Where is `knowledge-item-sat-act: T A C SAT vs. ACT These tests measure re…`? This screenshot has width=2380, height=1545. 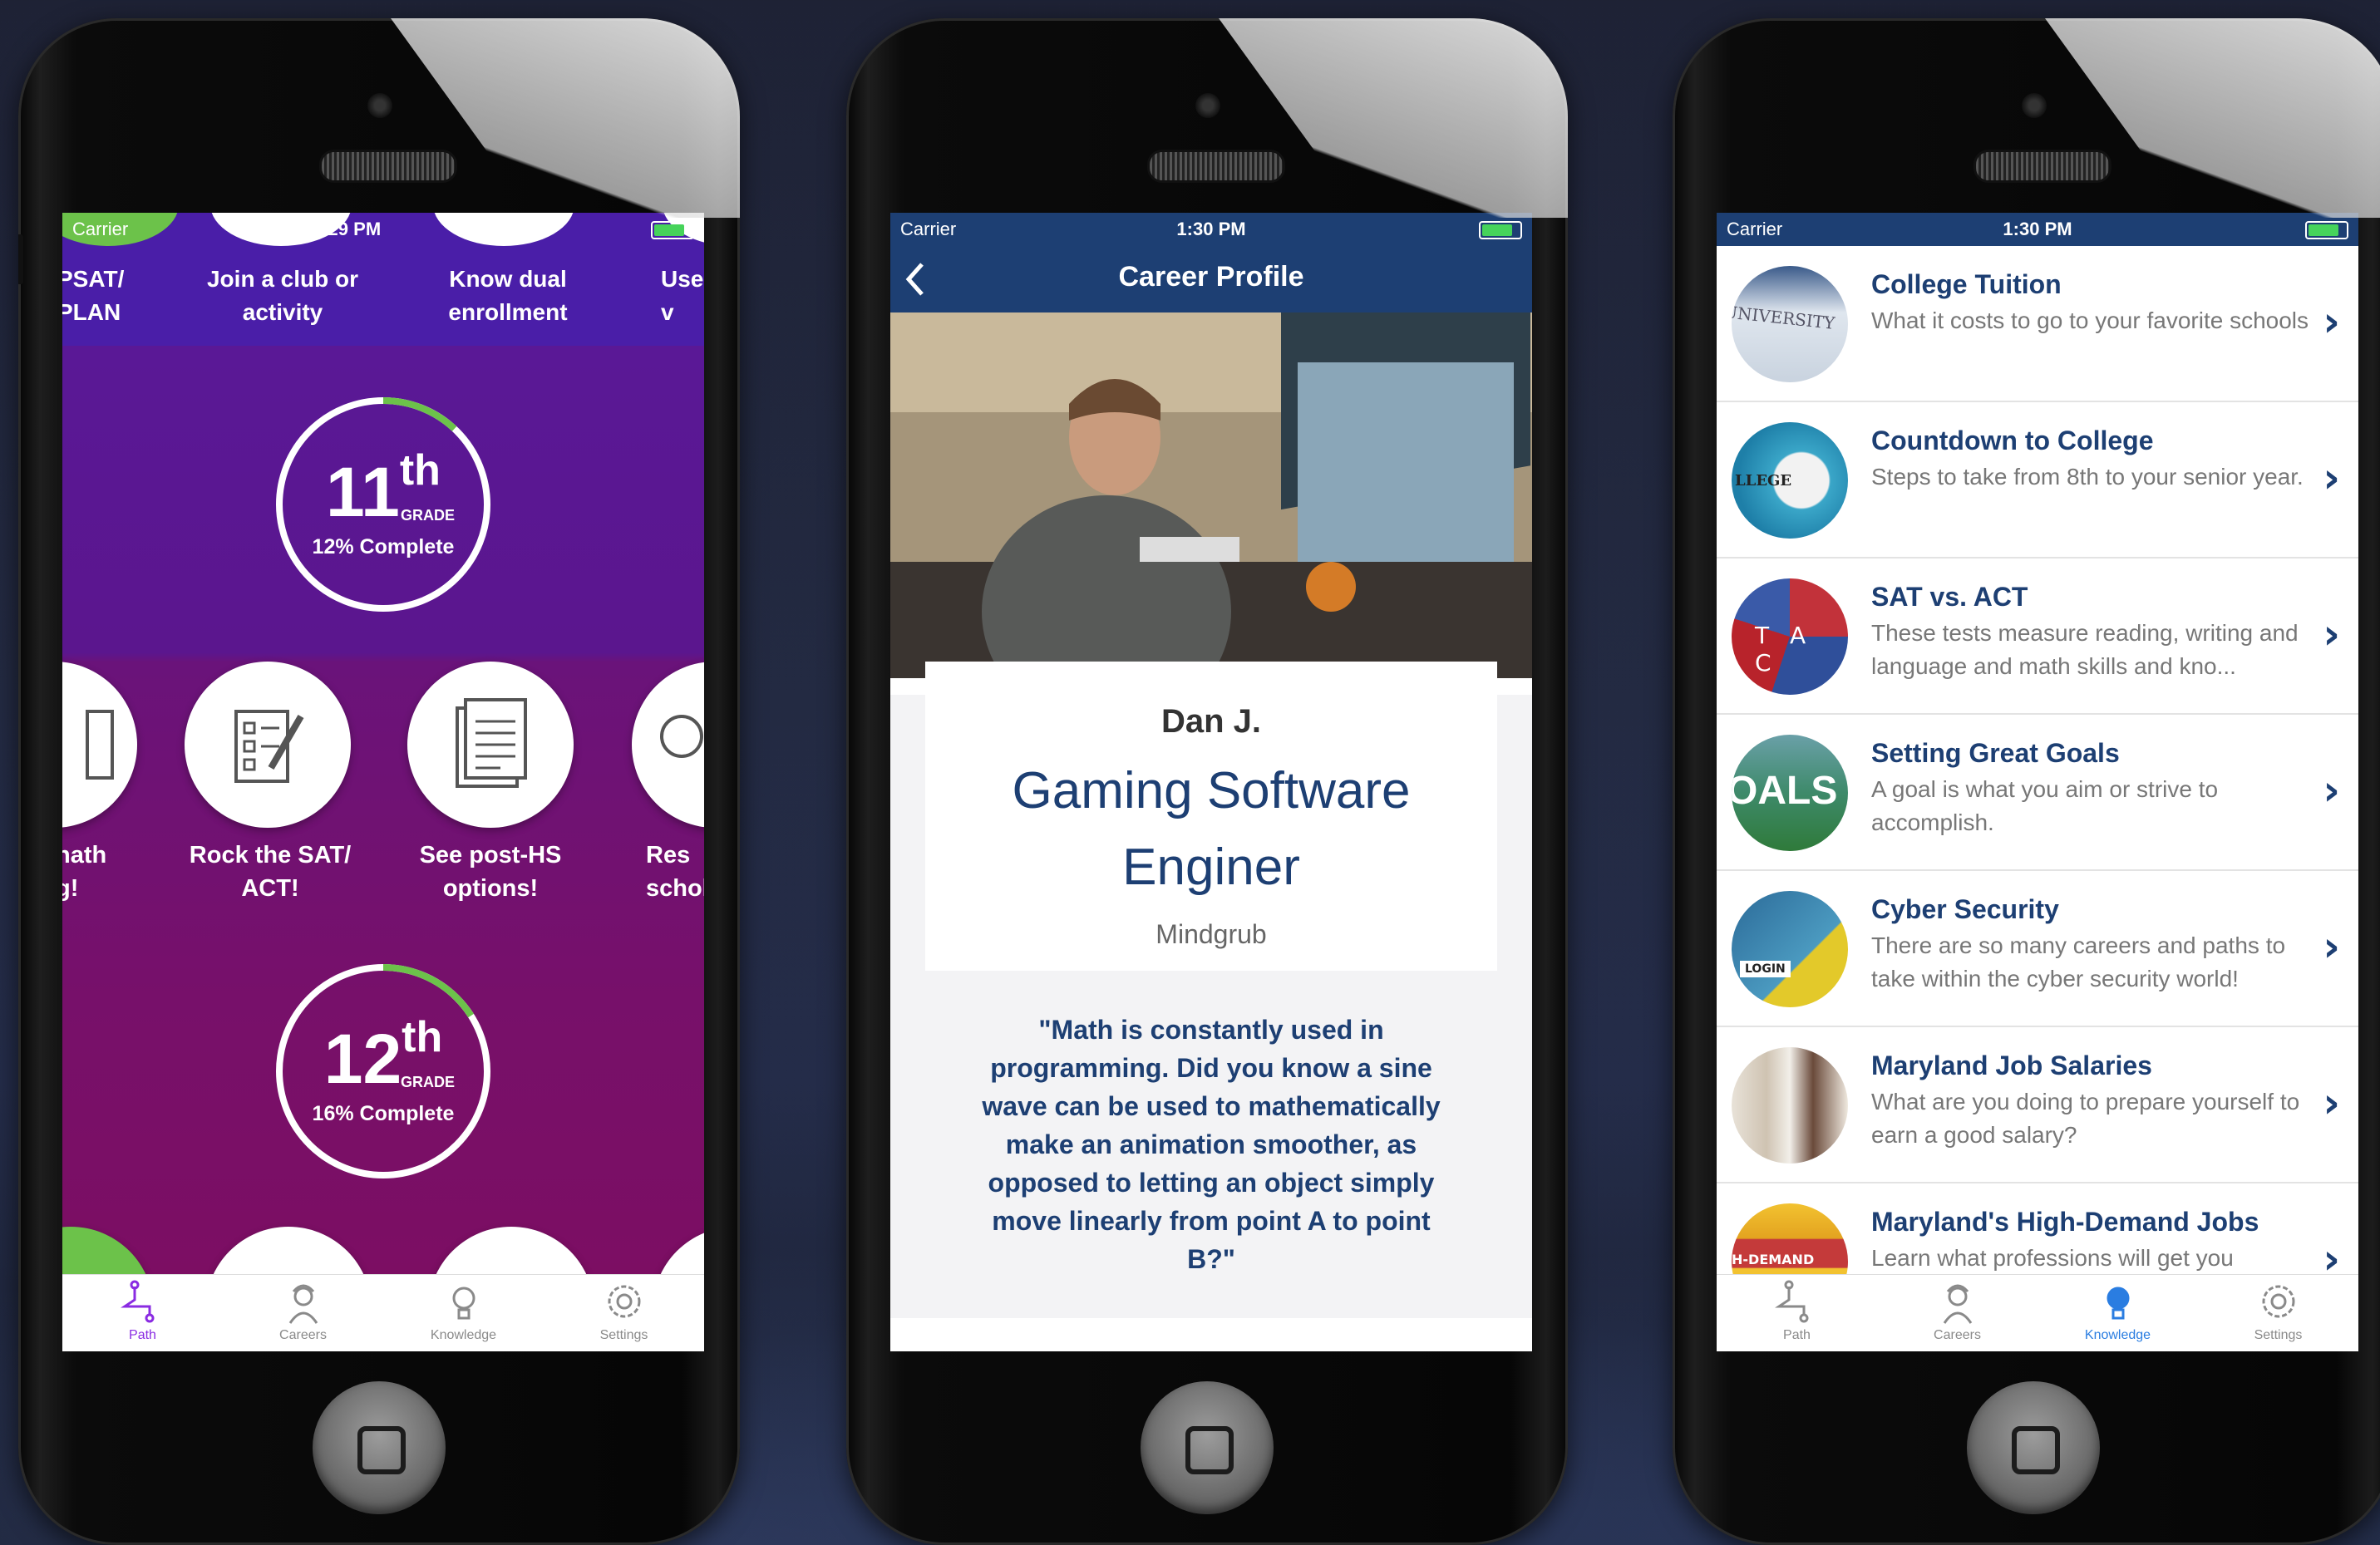
knowledge-item-sat-act: T A C SAT vs. ACT These tests measure re… is located at coordinates (2037, 636).